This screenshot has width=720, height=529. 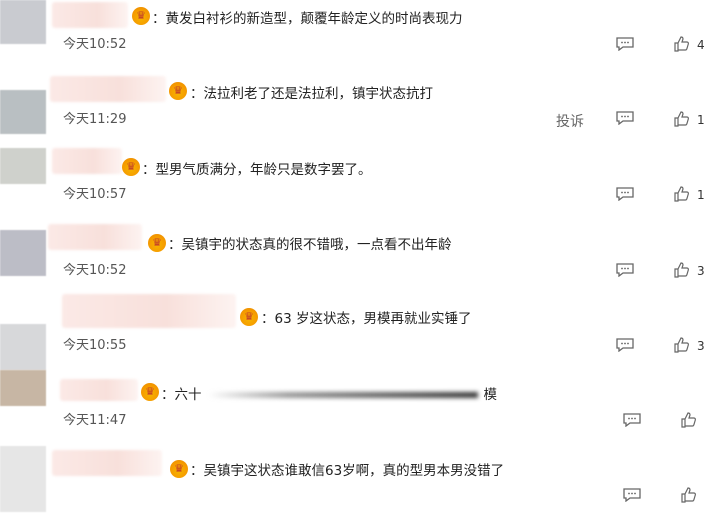 What do you see at coordinates (570, 121) in the screenshot?
I see `report-button: 投诉` at bounding box center [570, 121].